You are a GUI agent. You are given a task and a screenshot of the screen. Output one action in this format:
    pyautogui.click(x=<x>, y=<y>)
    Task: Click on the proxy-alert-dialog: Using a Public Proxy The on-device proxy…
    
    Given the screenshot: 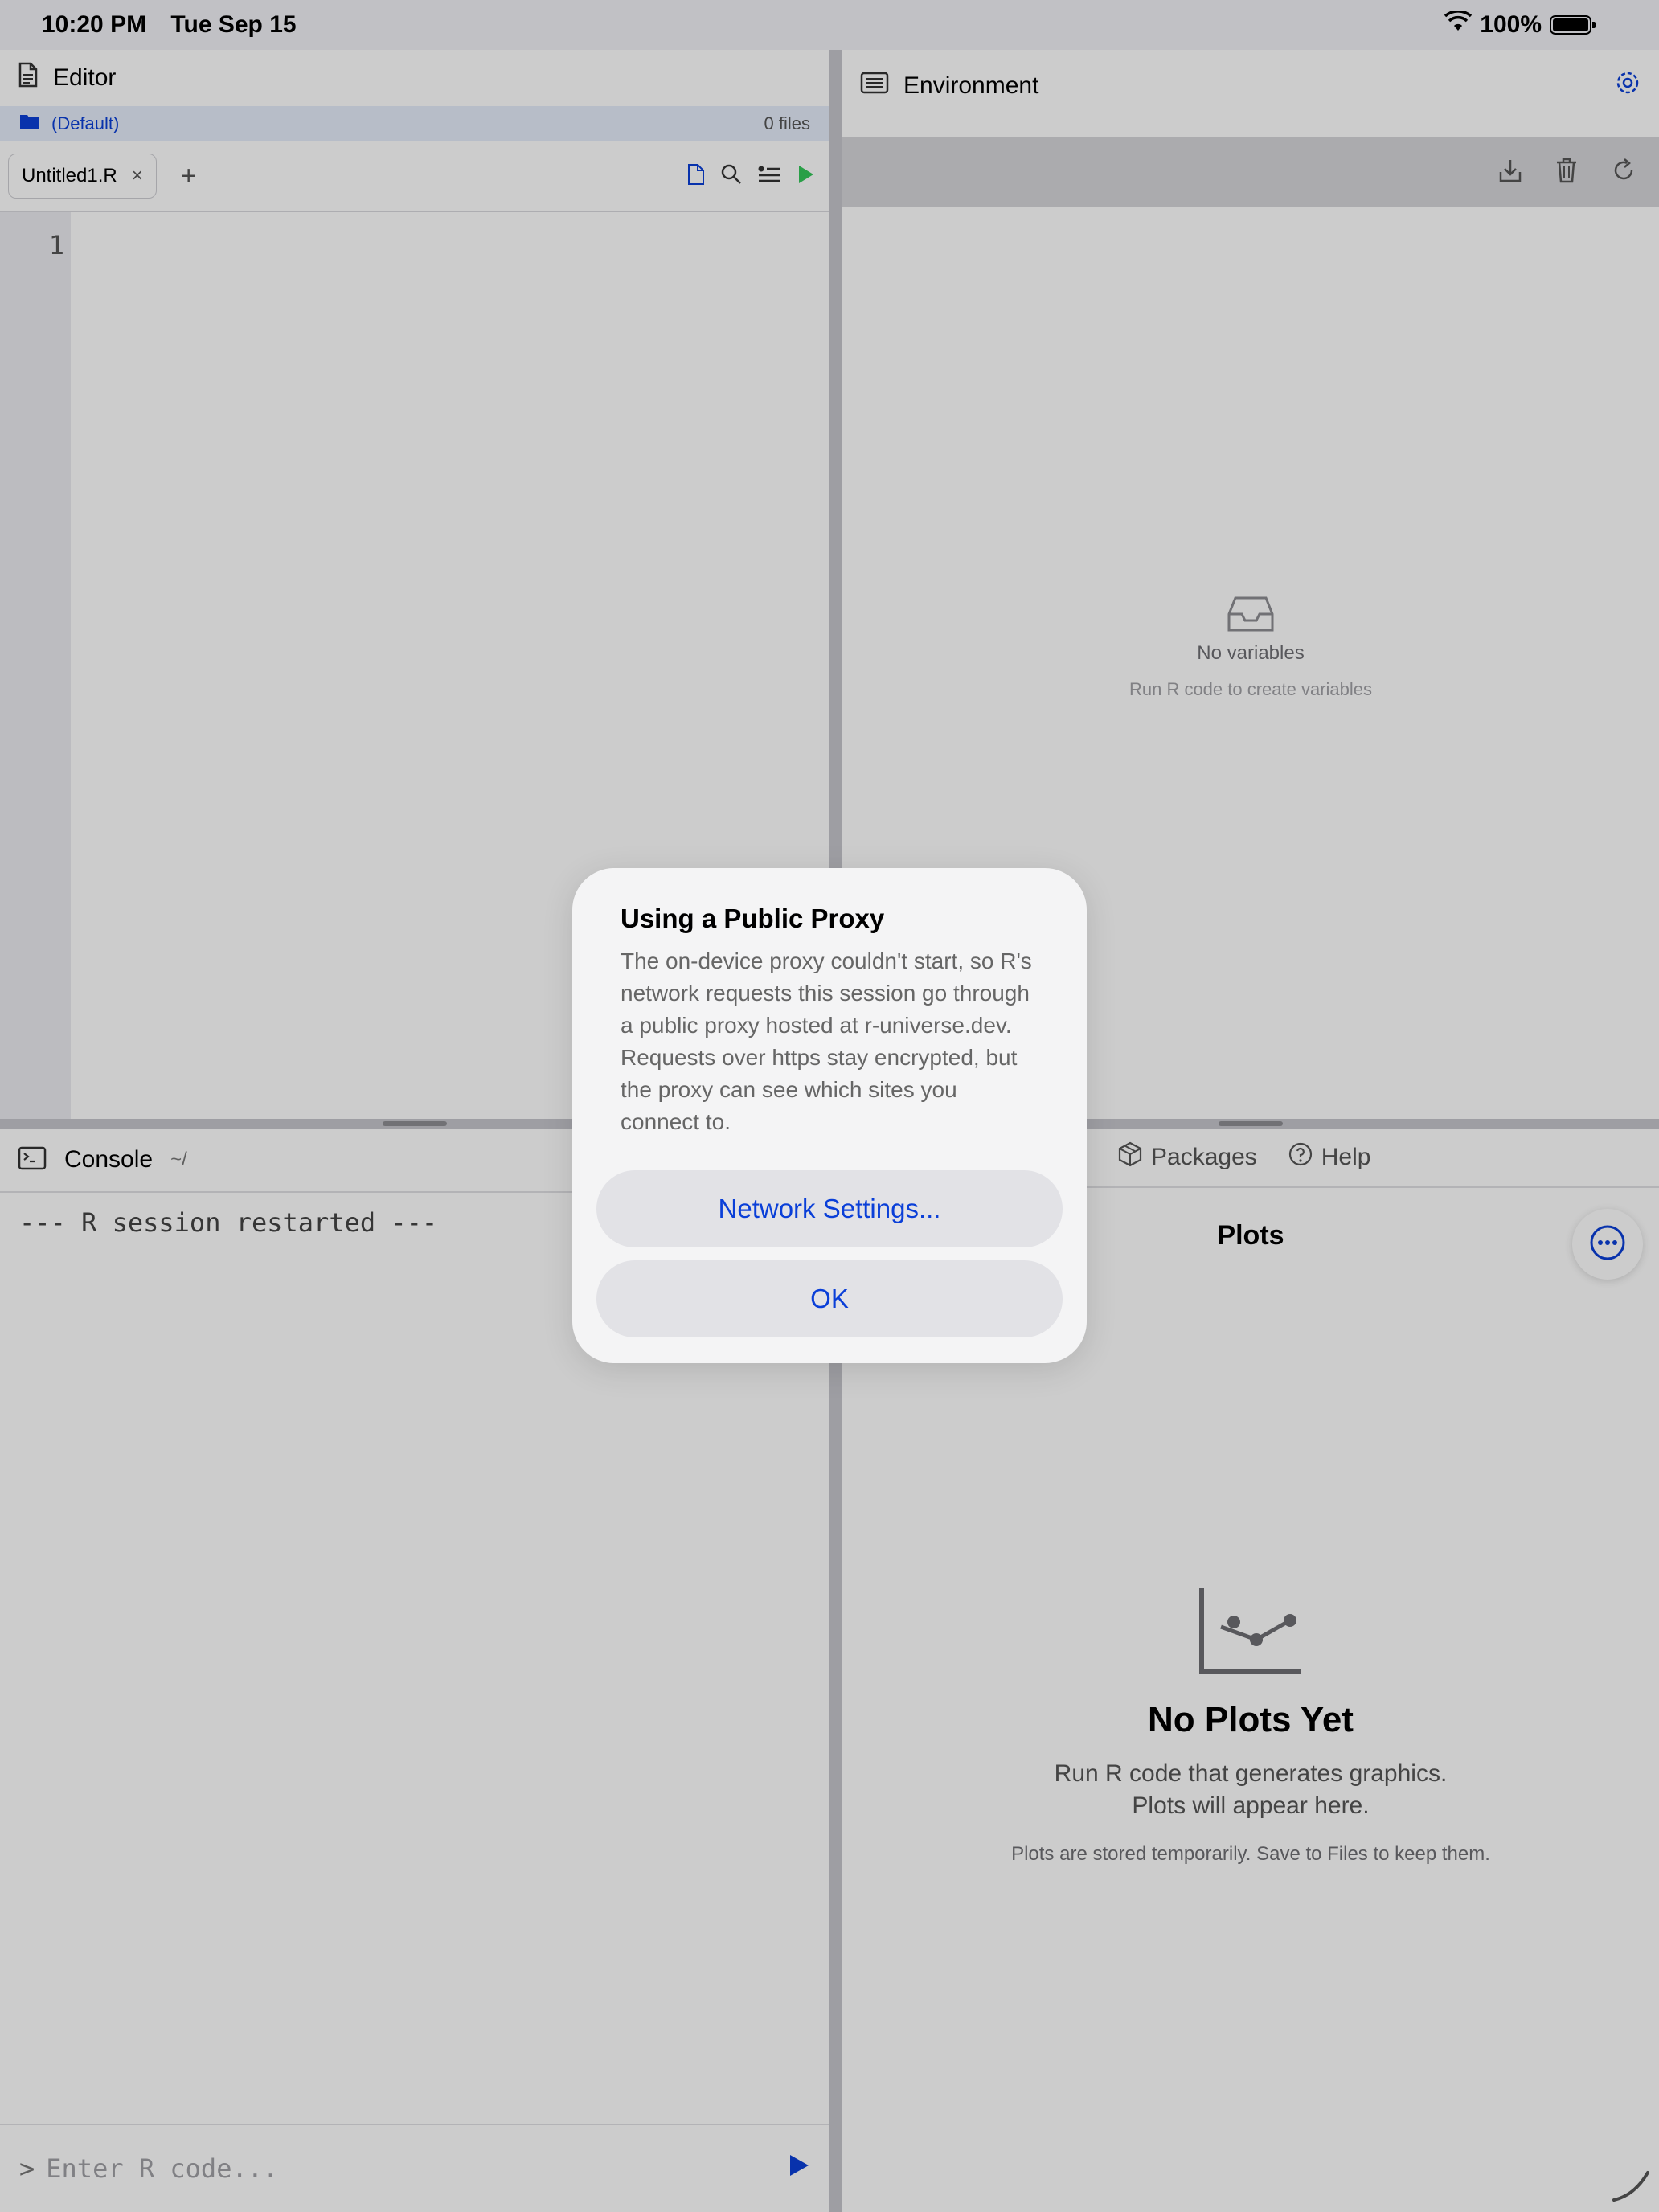 What is the action you would take?
    pyautogui.click(x=829, y=1115)
    